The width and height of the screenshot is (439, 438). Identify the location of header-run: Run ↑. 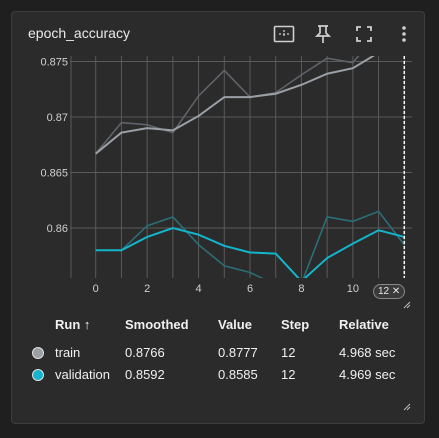
(72, 324).